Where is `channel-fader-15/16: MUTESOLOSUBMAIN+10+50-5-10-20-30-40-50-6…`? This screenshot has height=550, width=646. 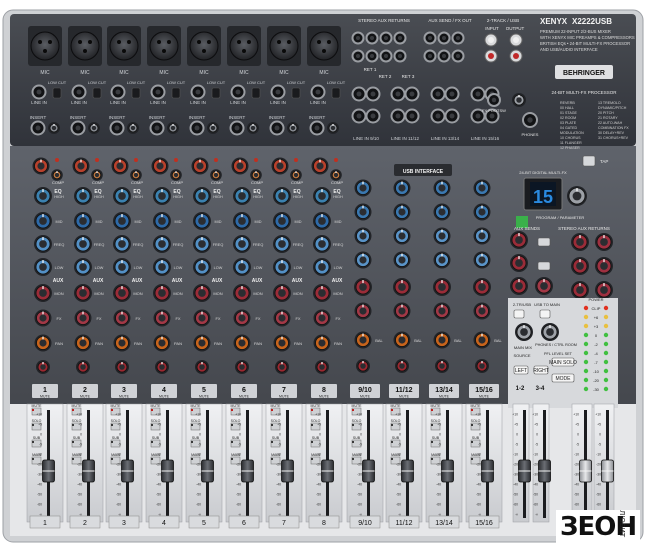 channel-fader-15/16: MUTESOLOSUBMAIN+10+50-5-10-20-30-40-50-6… is located at coordinates (484, 463).